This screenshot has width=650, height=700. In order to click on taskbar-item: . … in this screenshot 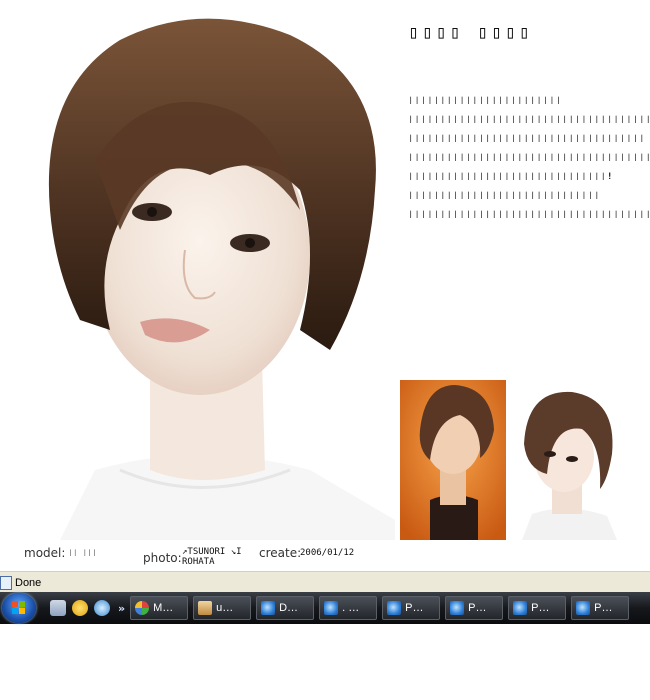, I will do `click(348, 608)`.